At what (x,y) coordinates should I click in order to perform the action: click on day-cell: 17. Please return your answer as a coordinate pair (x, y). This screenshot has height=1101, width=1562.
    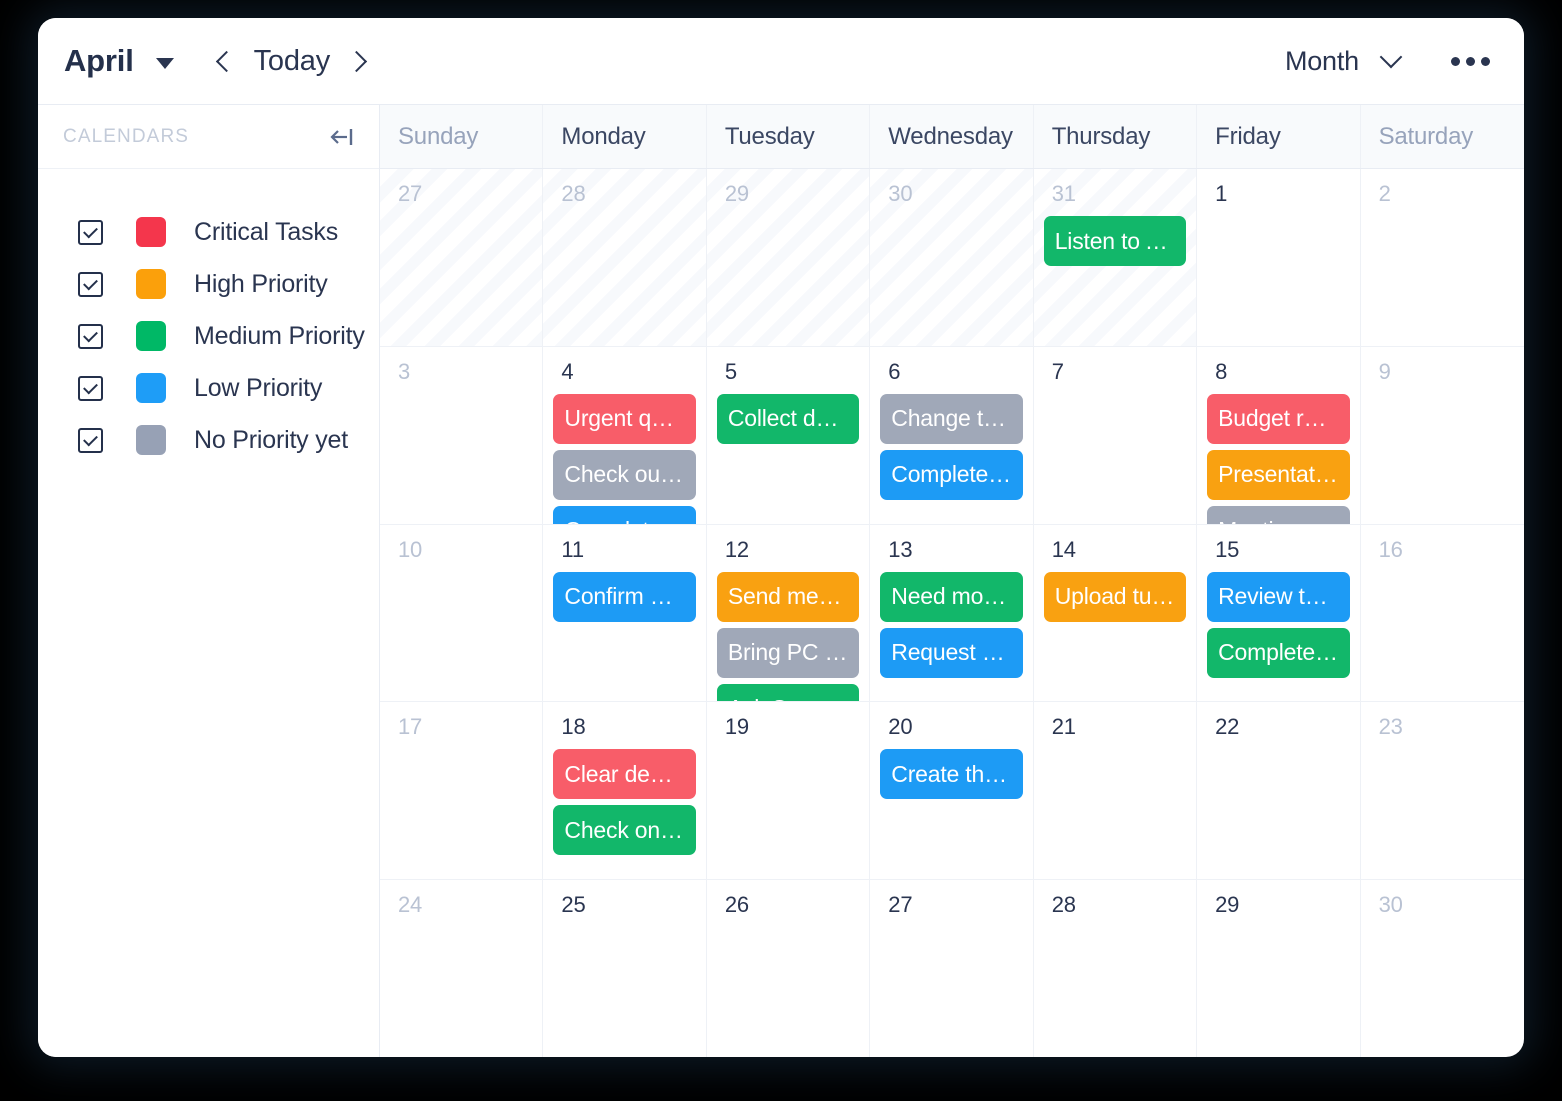
    Looking at the image, I should click on (462, 791).